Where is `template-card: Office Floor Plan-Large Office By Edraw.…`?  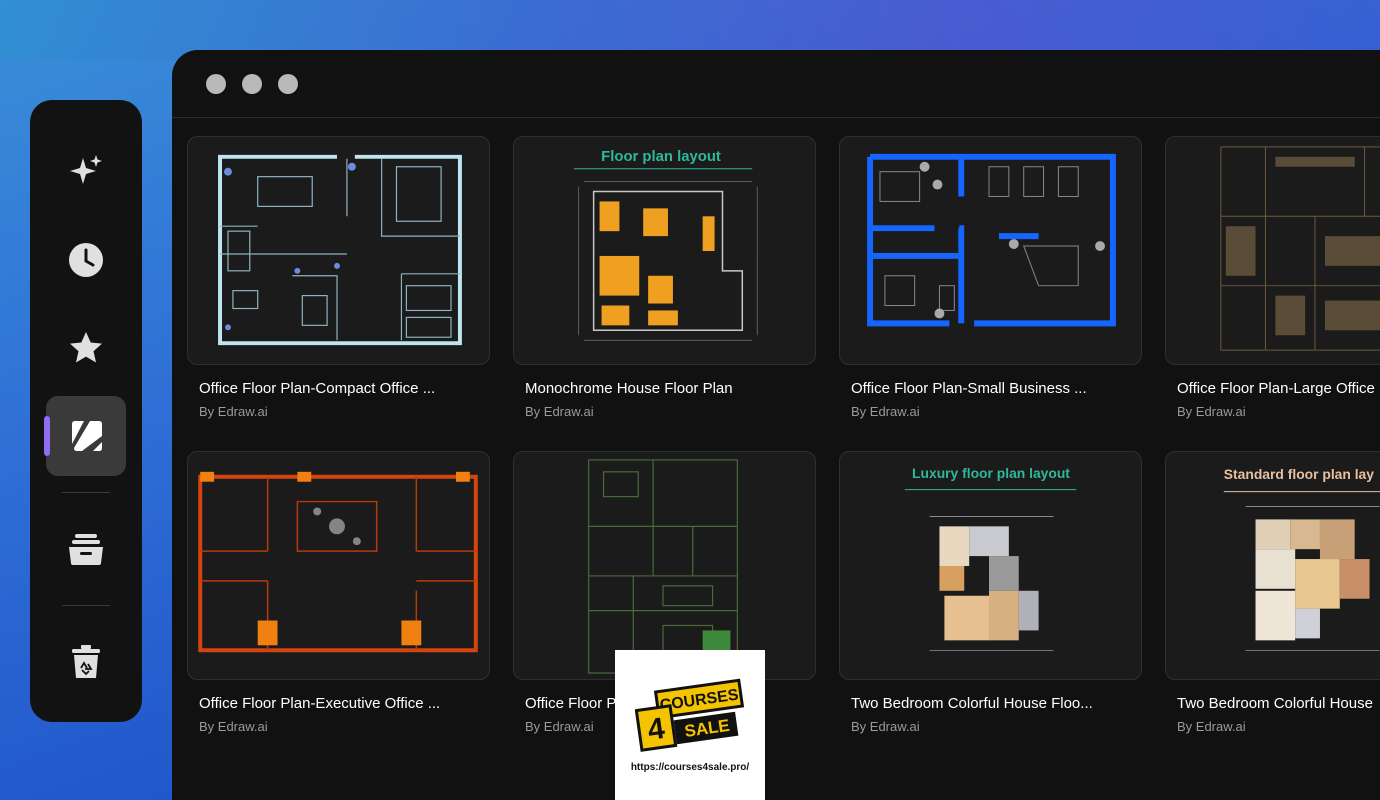 template-card: Office Floor Plan-Large Office By Edraw.… is located at coordinates (1272, 277).